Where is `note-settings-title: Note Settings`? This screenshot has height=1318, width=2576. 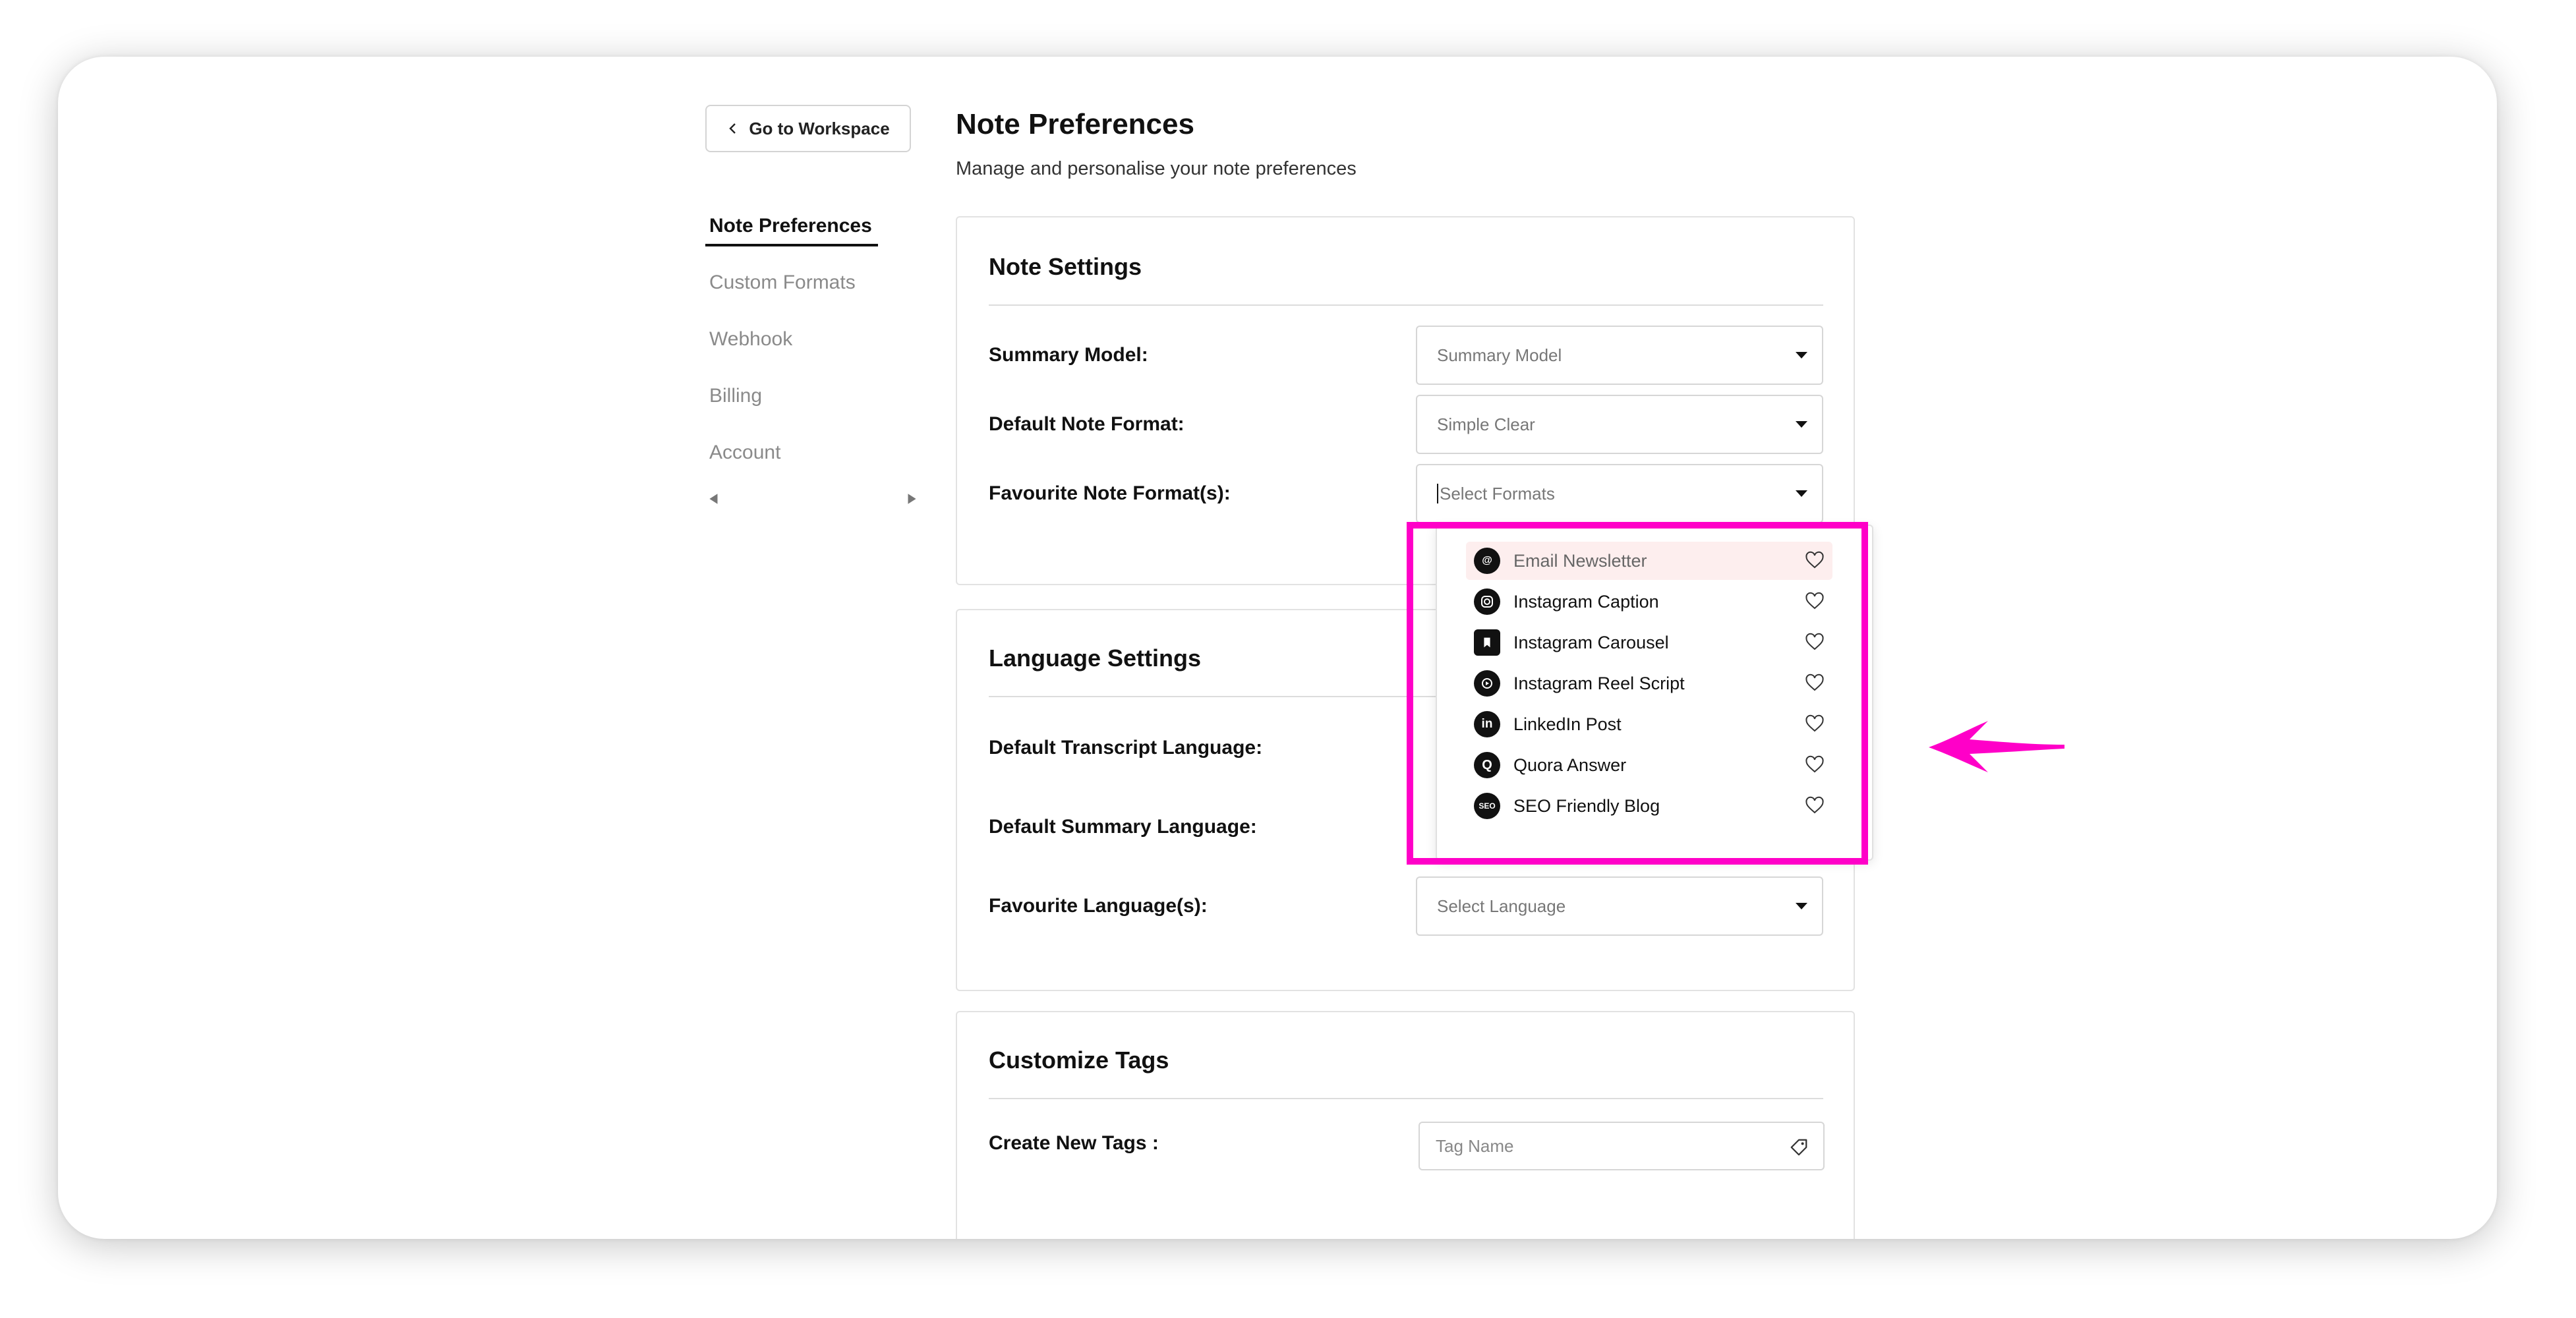 note-settings-title: Note Settings is located at coordinates (1065, 266).